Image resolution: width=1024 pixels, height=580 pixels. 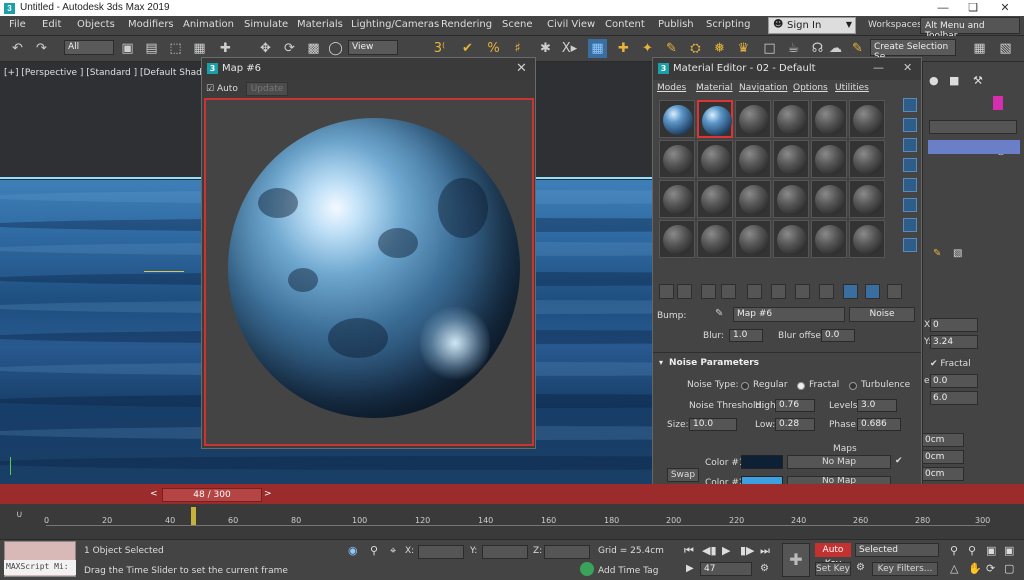 I want to click on render-cloud-icon: ☁, so click(x=835, y=48).